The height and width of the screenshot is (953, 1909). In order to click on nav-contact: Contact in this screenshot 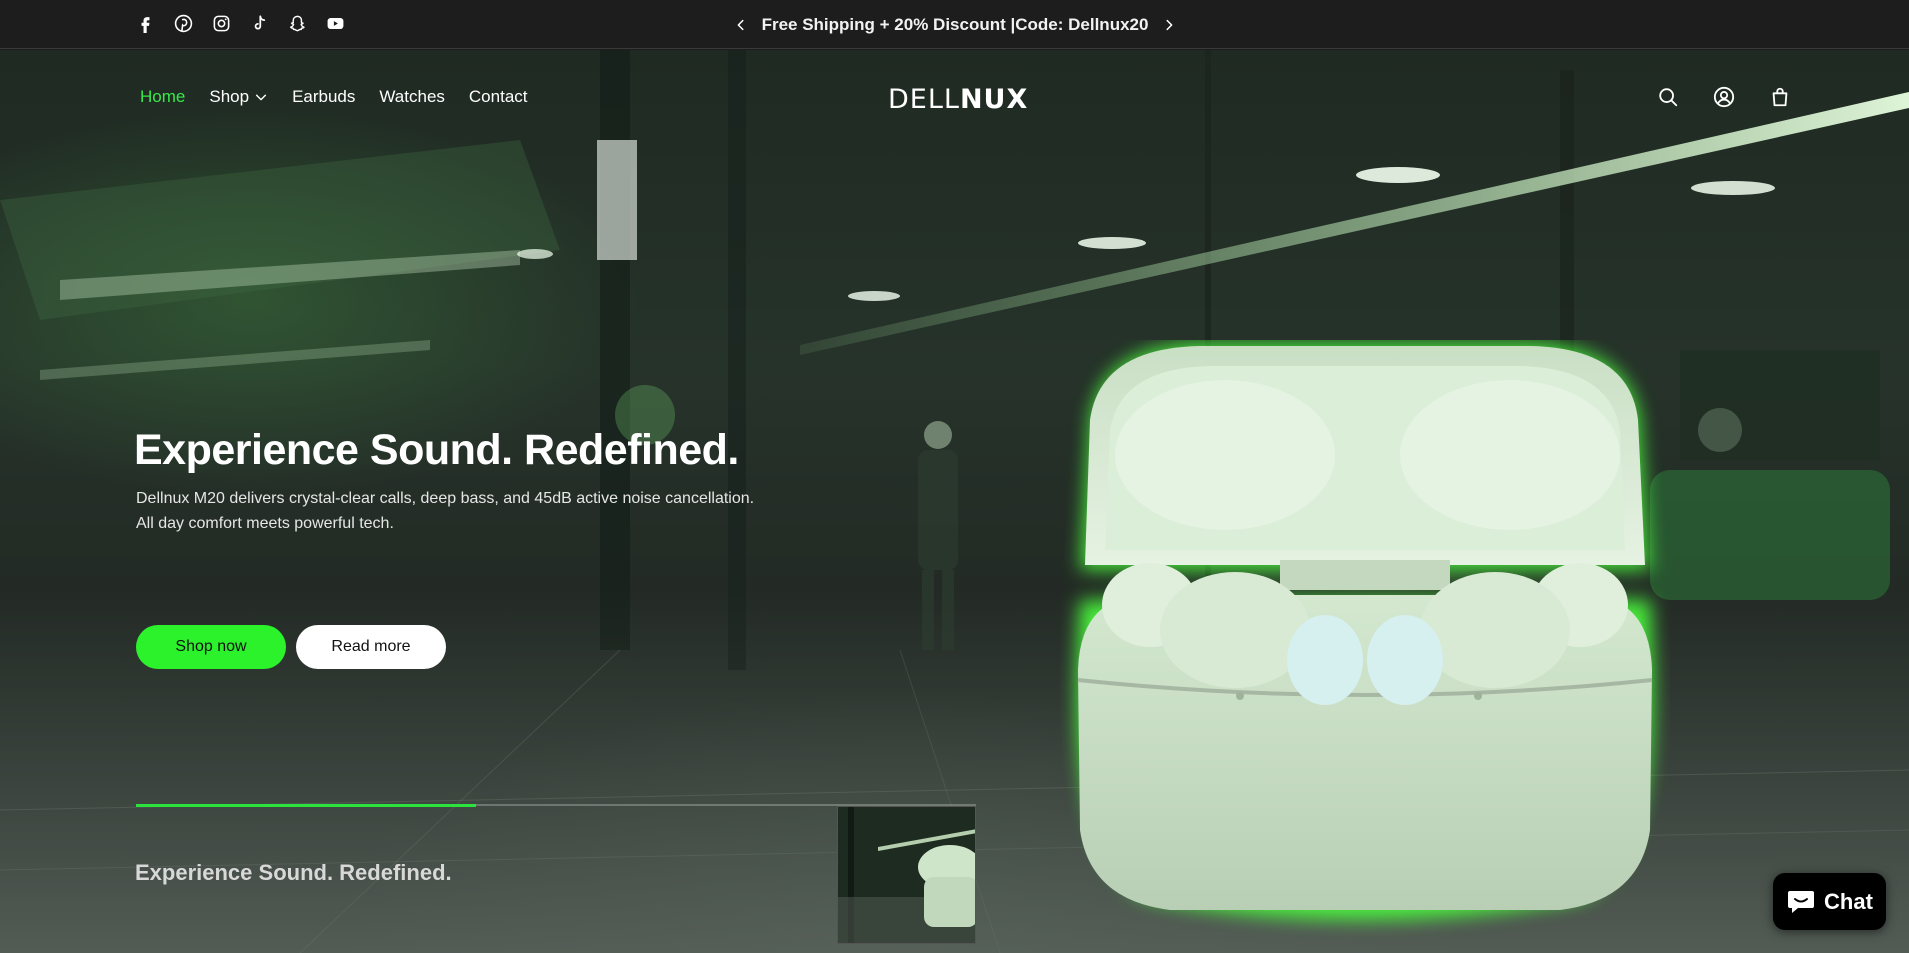, I will do `click(498, 97)`.